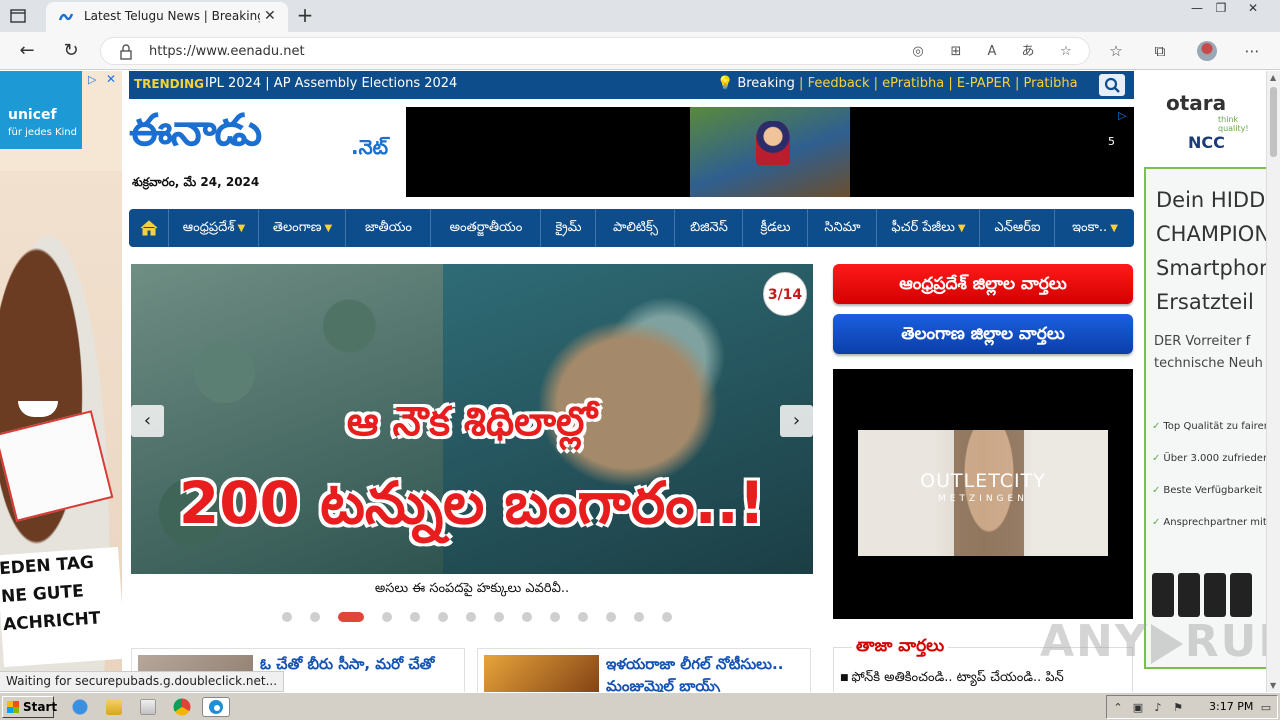  What do you see at coordinates (389, 228) in the screenshot?
I see `nav-item-national: జాతీయం` at bounding box center [389, 228].